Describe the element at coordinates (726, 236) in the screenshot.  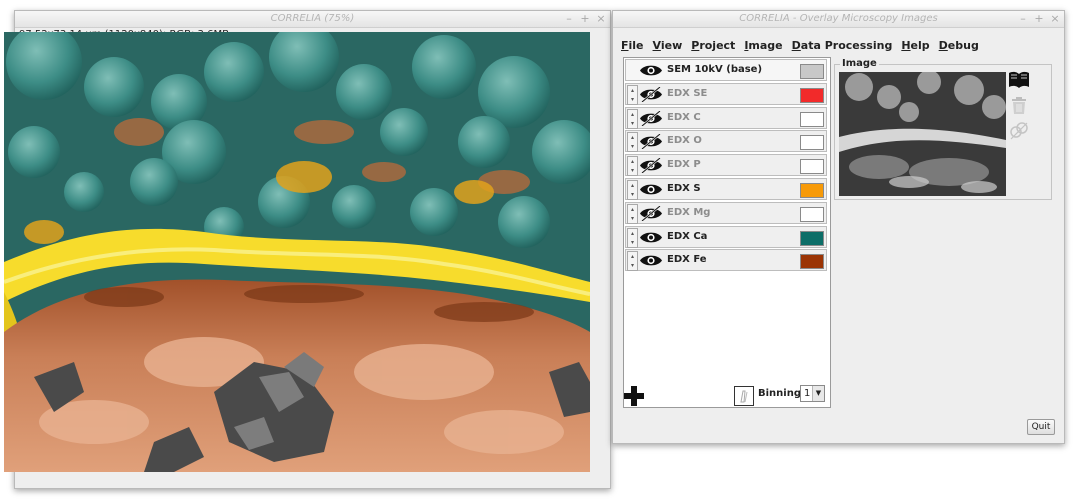
I see `layer-row: ▴ ▾ EDX Ca` at that location.